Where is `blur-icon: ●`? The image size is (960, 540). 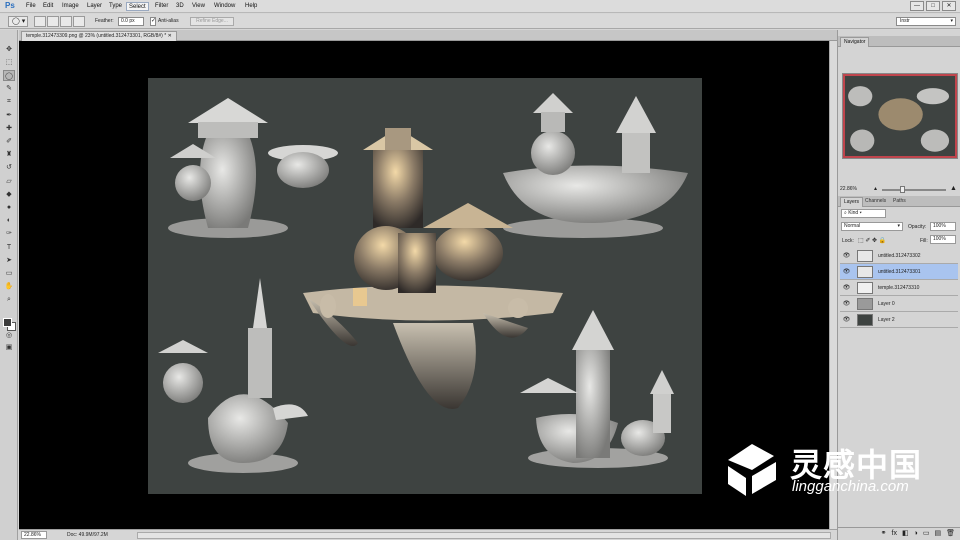 blur-icon: ● is located at coordinates (9, 207).